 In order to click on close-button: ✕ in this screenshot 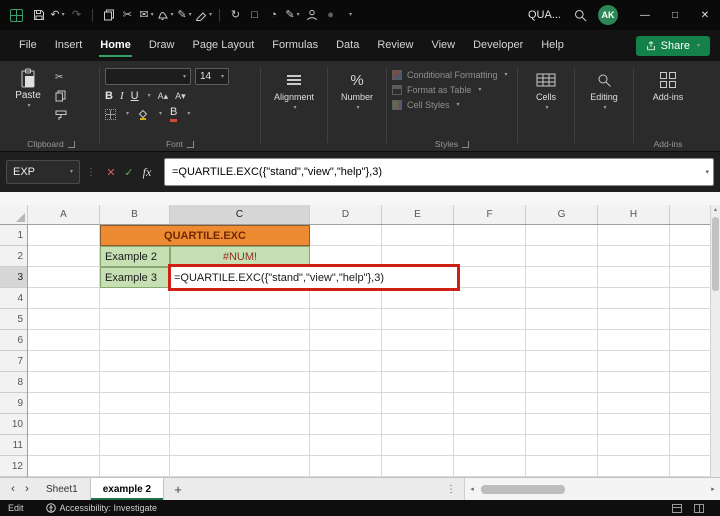, I will do `click(705, 15)`.